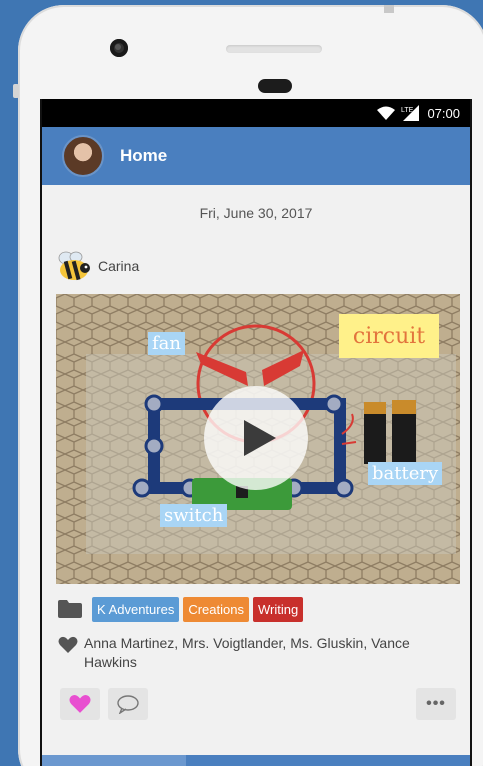 This screenshot has width=483, height=766. I want to click on like-button, so click(80, 704).